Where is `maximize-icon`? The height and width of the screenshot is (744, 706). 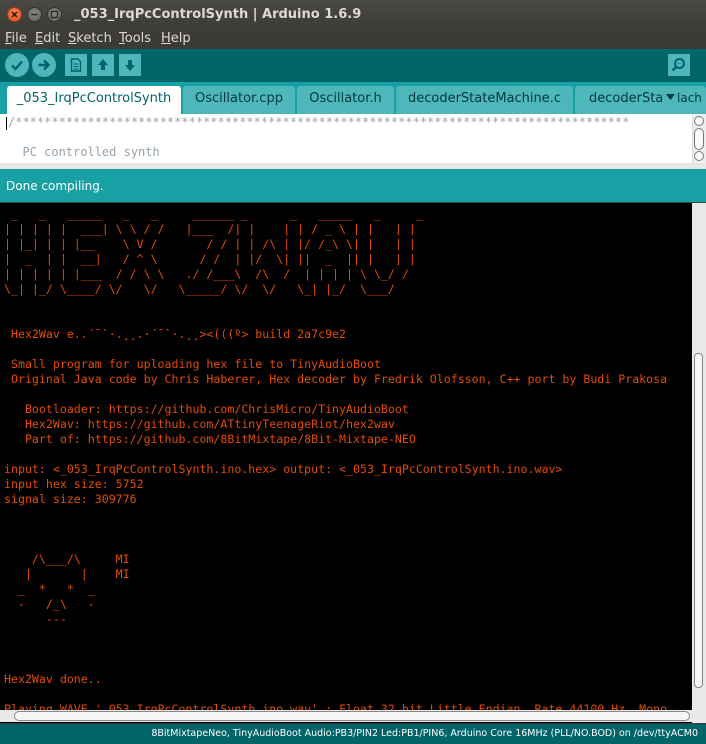 maximize-icon is located at coordinates (54, 14).